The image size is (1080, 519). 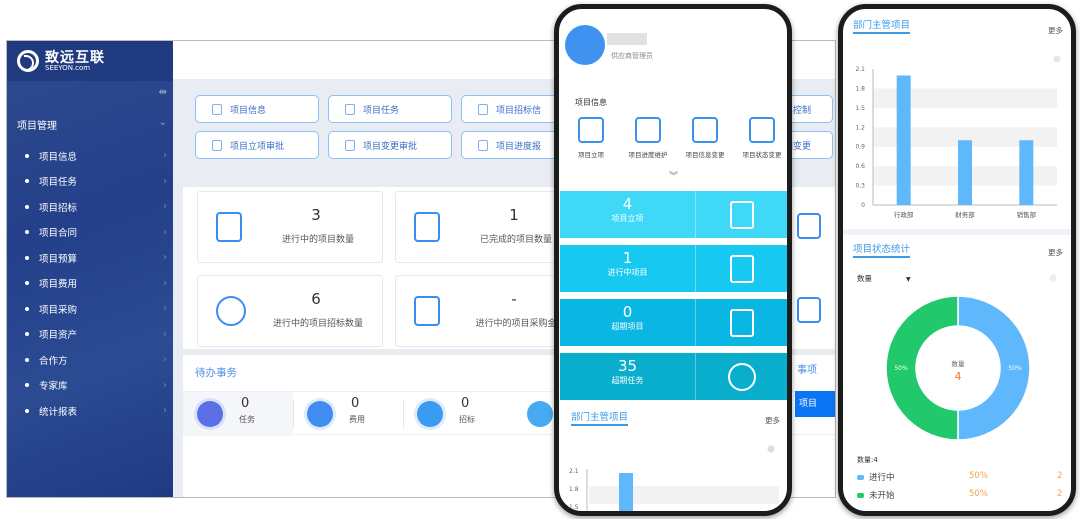 What do you see at coordinates (673, 376) in the screenshot?
I see `summary-tile: 35 超期任务` at bounding box center [673, 376].